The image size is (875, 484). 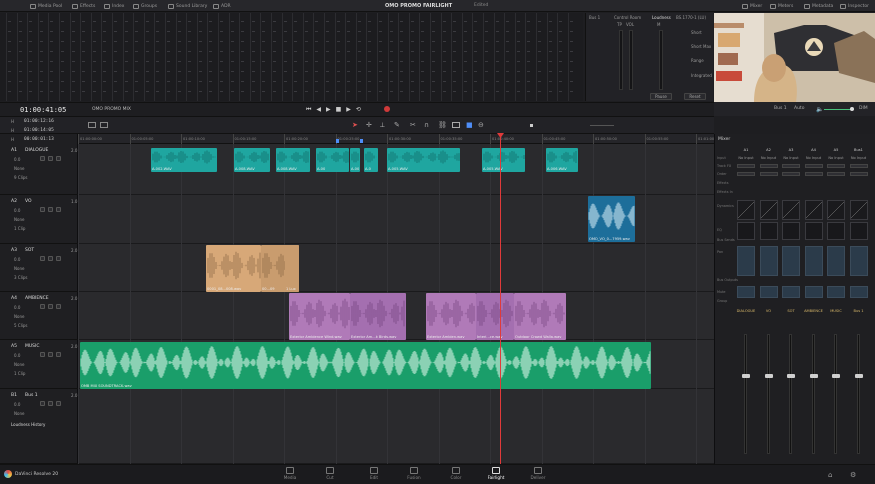 What do you see at coordinates (29, 250) in the screenshot?
I see `track-name: SOT` at bounding box center [29, 250].